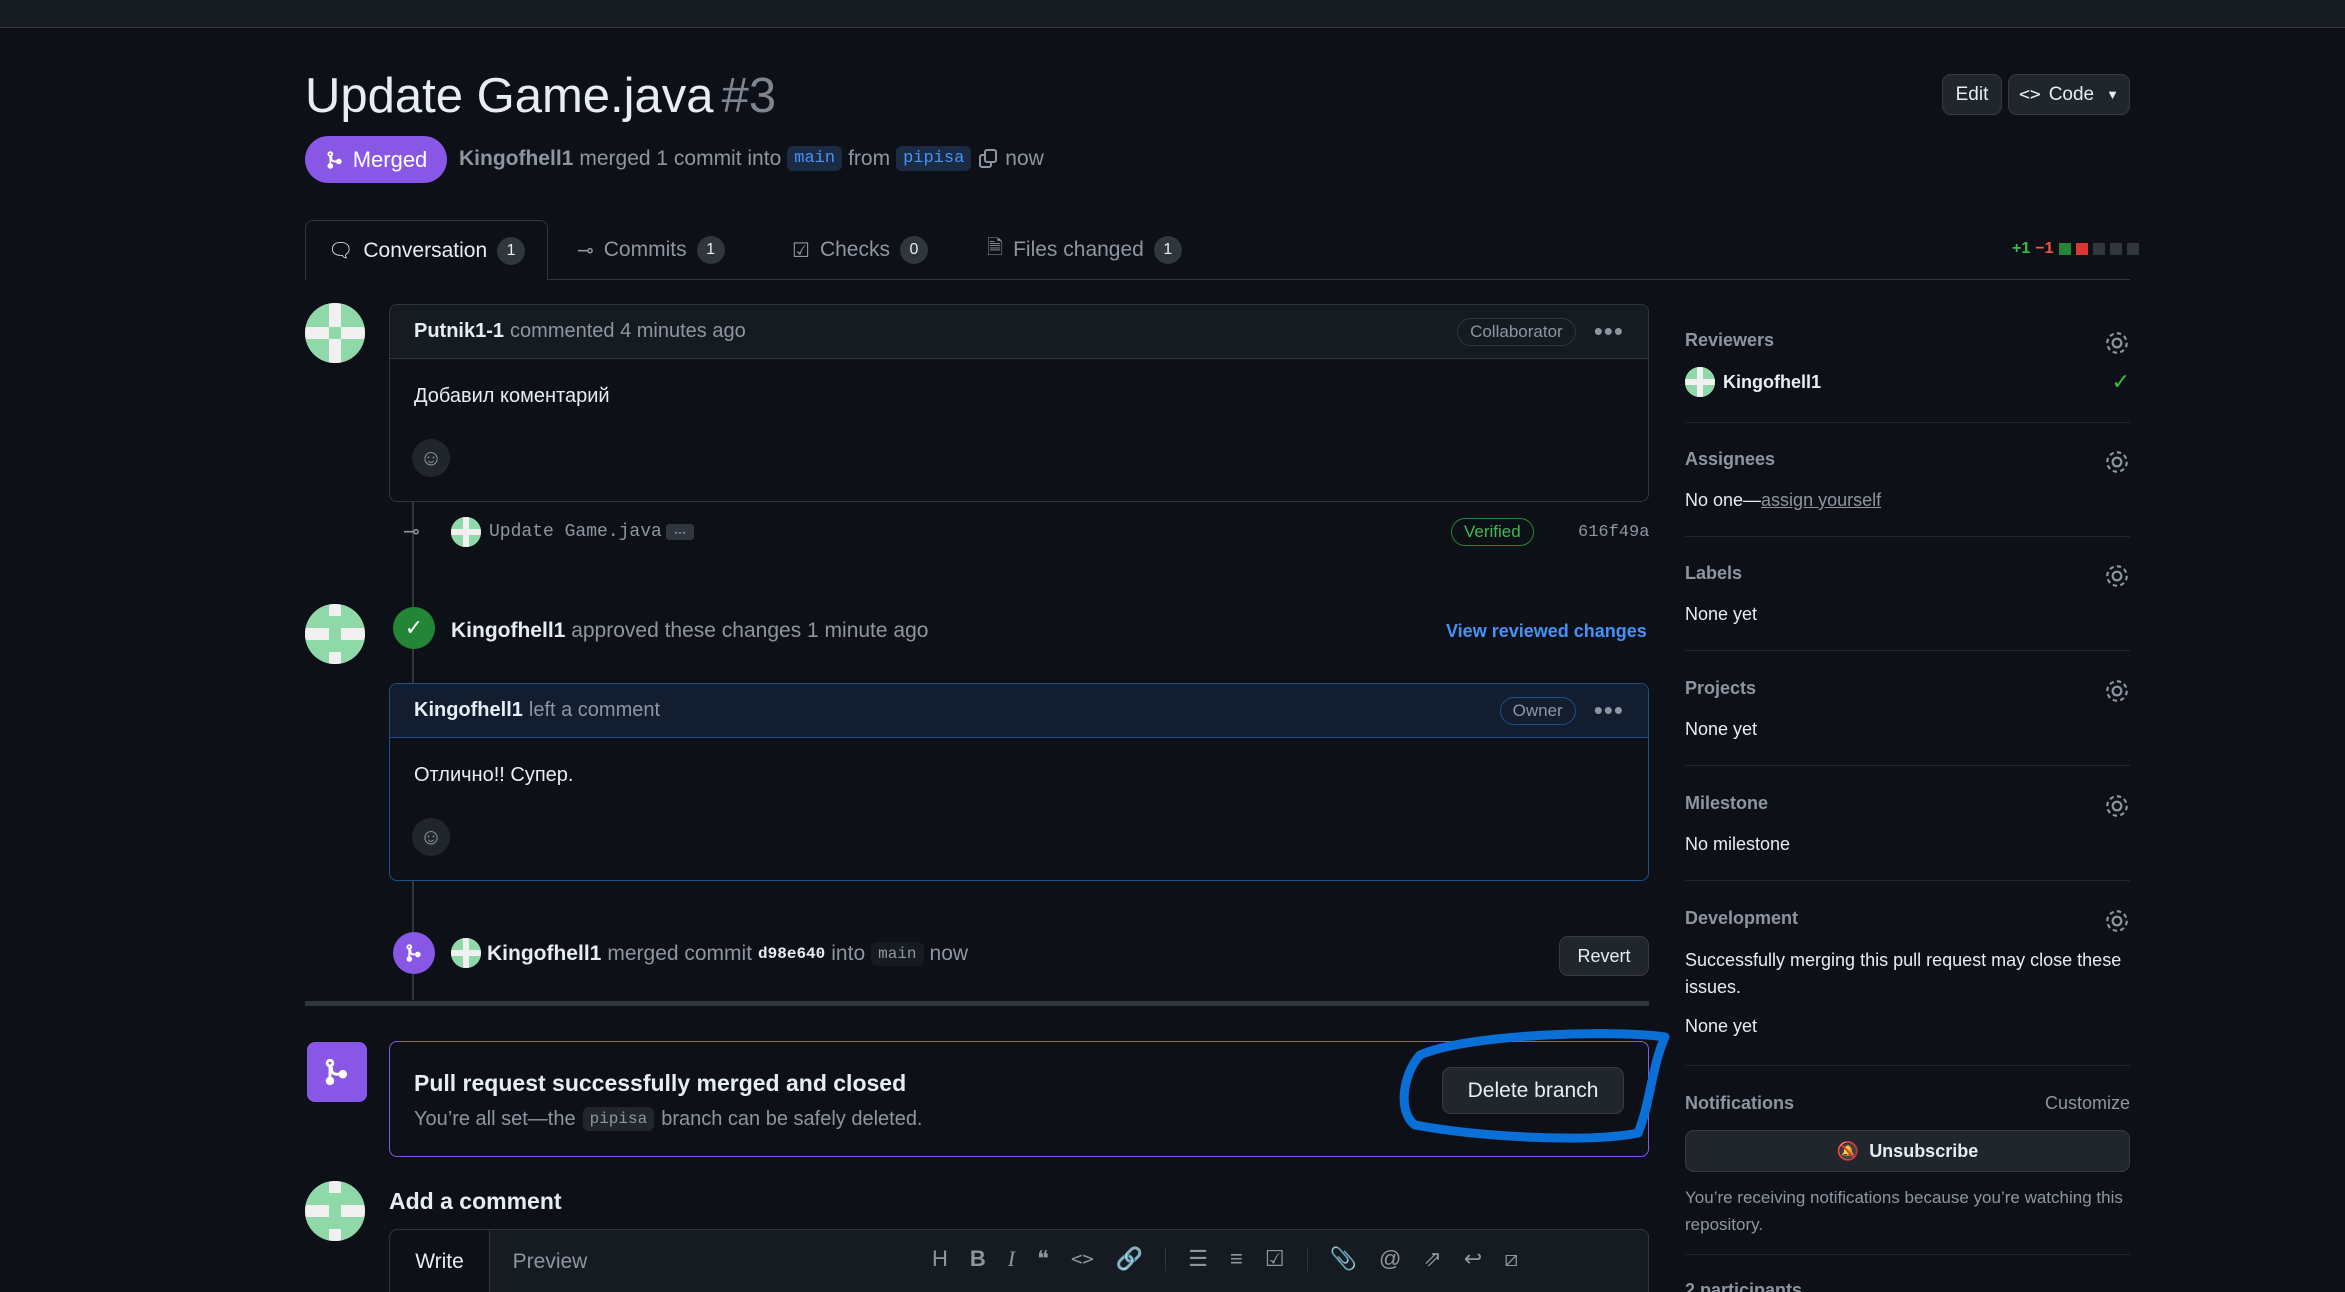 The image size is (2345, 1292). Describe the element at coordinates (801, 250) in the screenshot. I see `checklist-icon: ☑` at that location.